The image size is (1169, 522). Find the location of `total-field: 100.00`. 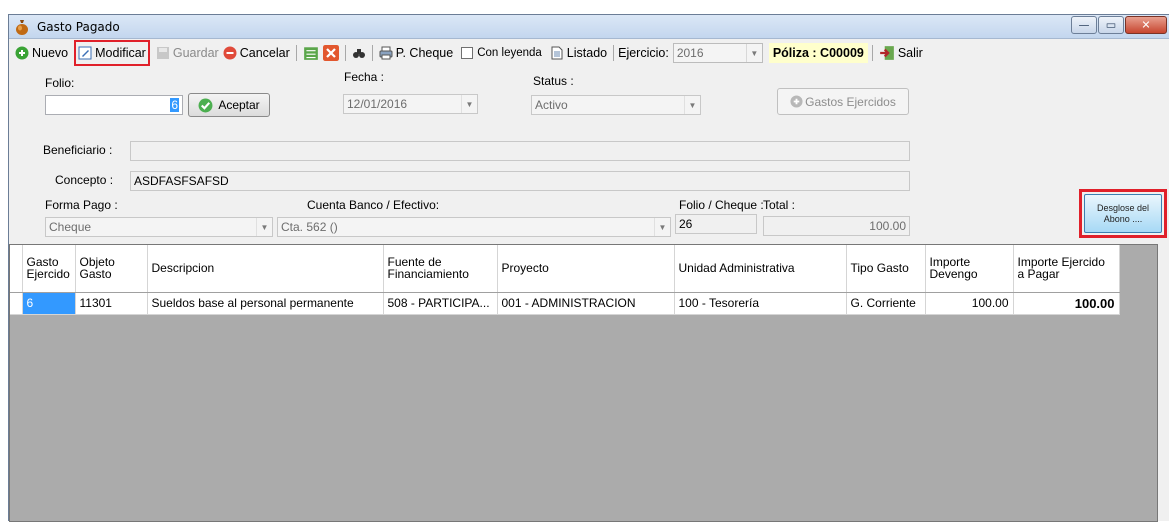

total-field: 100.00 is located at coordinates (836, 226).